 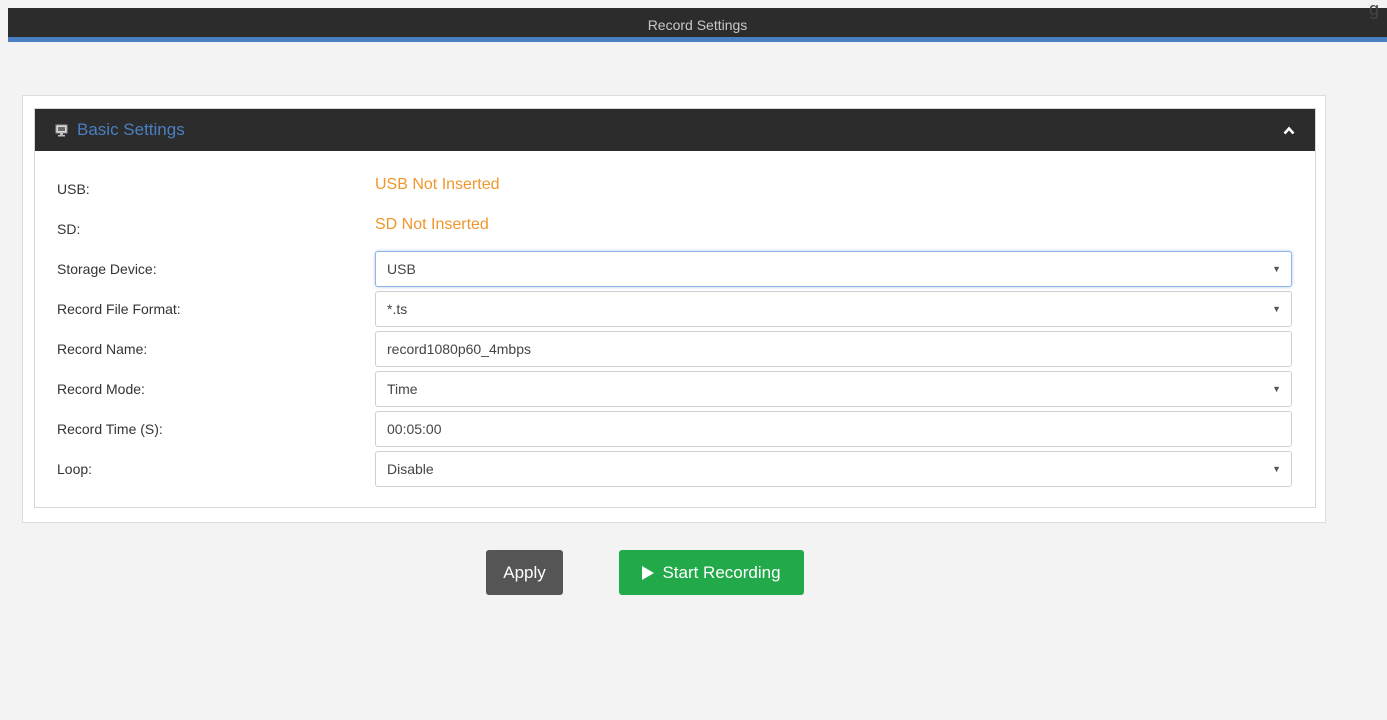 I want to click on loop-value: Disable, so click(x=410, y=469).